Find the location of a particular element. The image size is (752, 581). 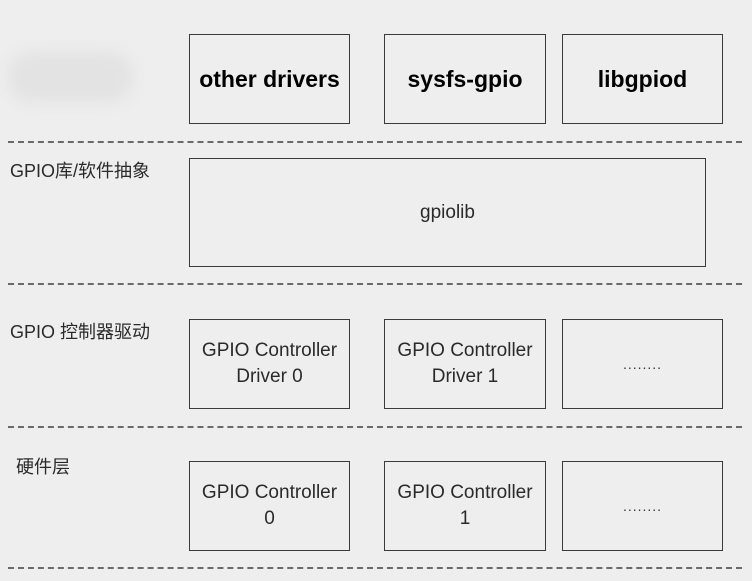

gpiolib-label: gpiolib is located at coordinates (447, 212).